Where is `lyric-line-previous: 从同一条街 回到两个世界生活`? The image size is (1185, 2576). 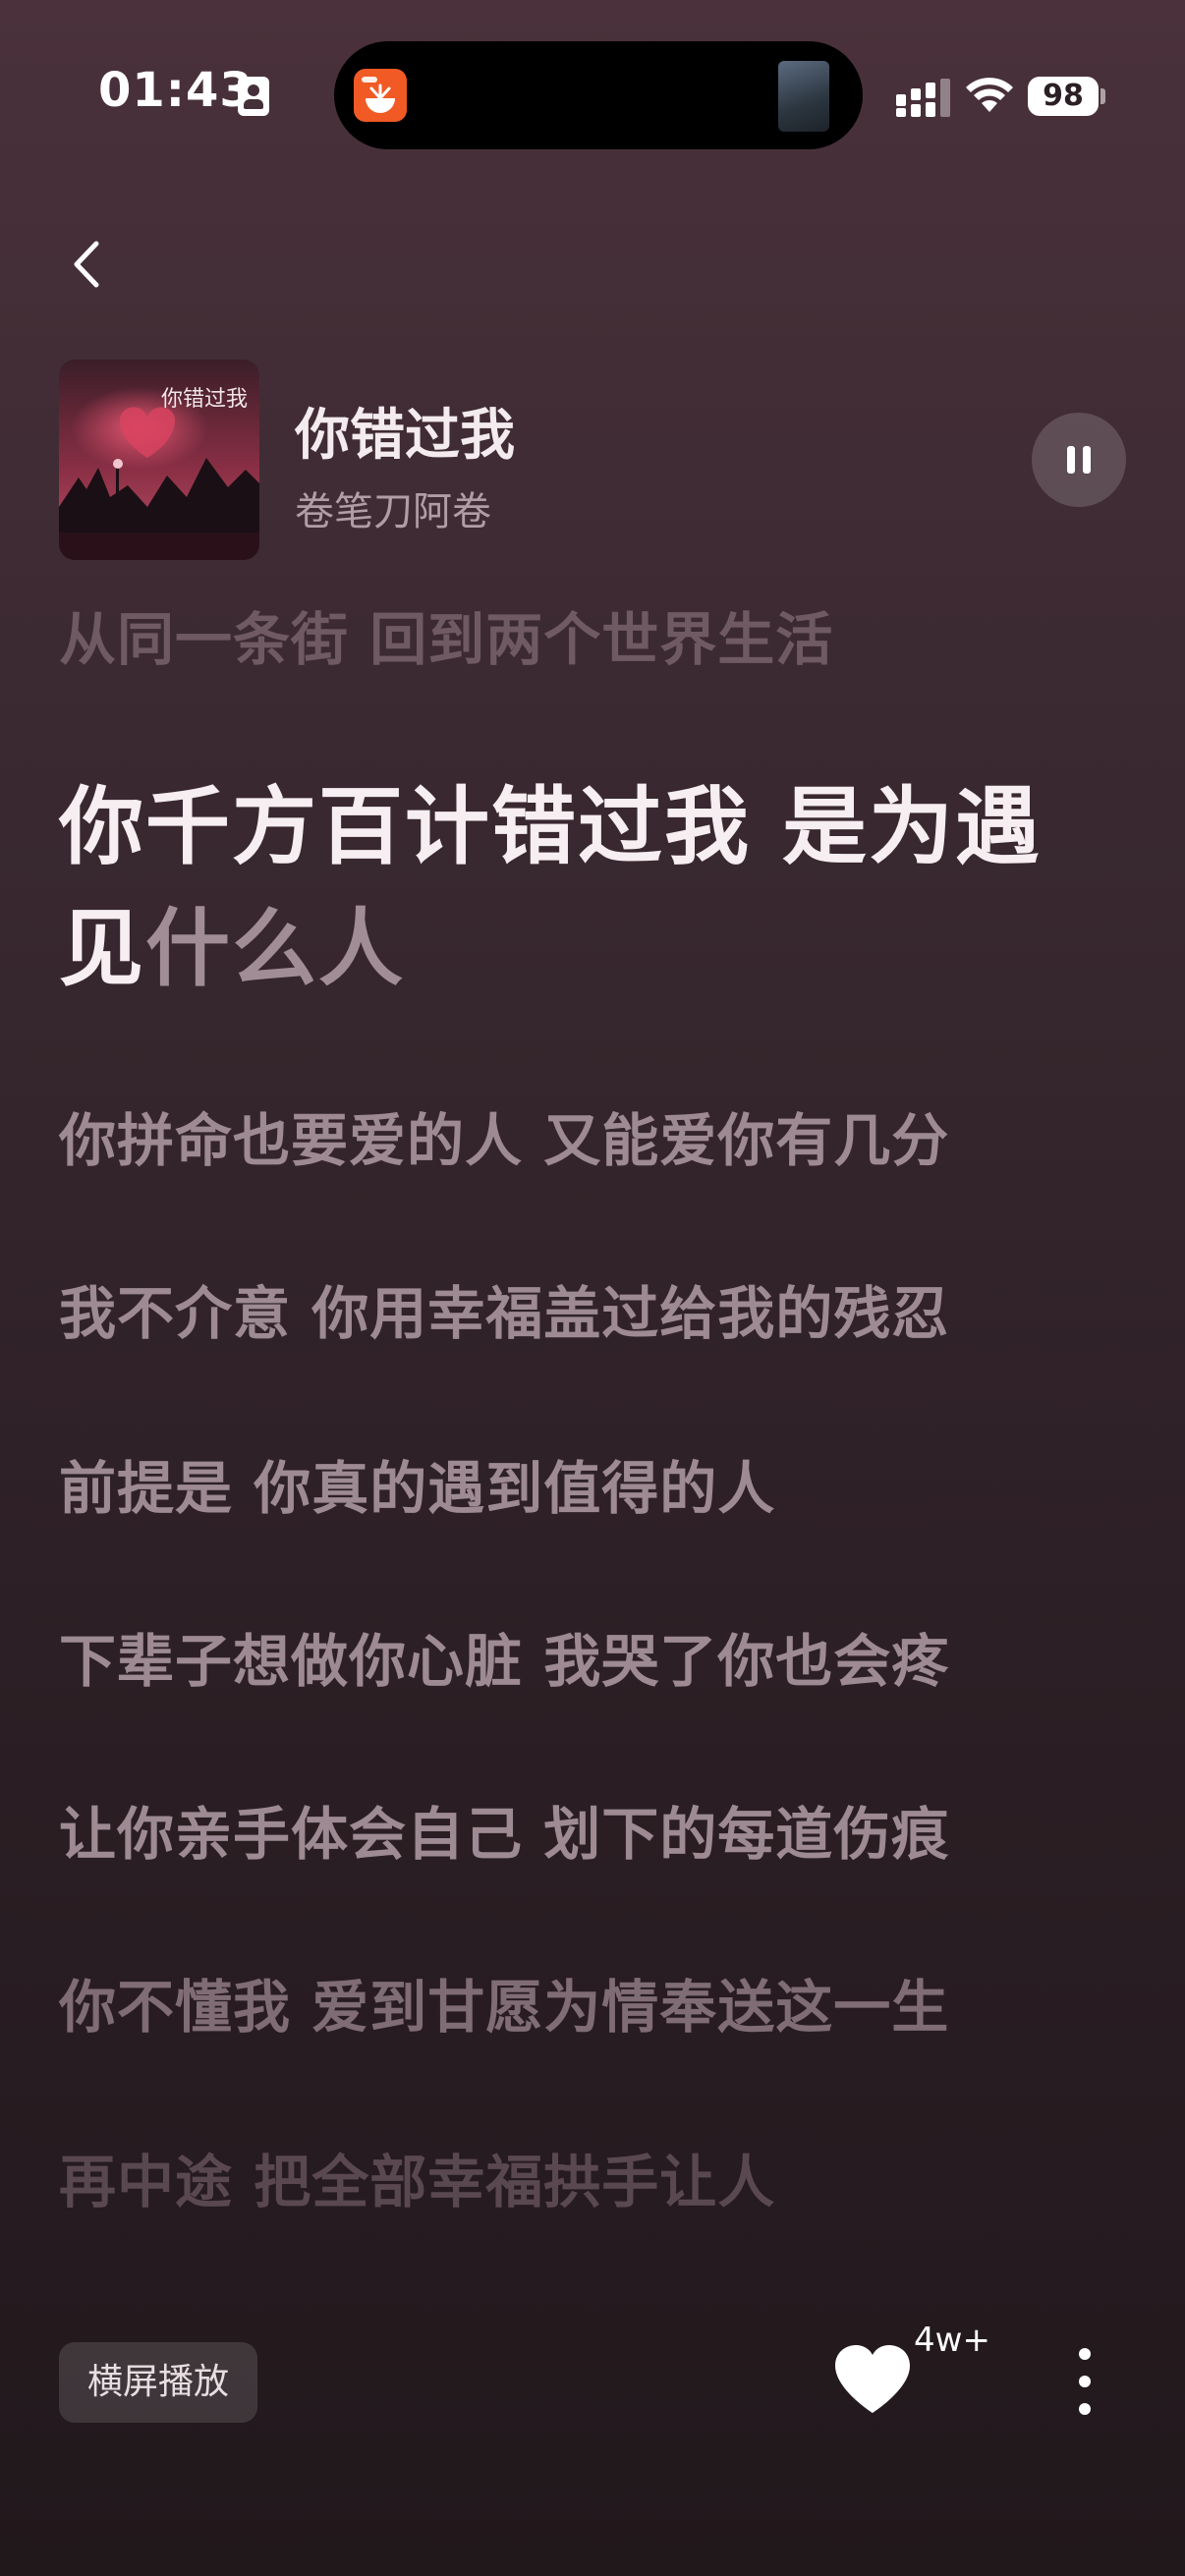 lyric-line-previous: 从同一条街 回到两个世界生活 is located at coordinates (446, 634).